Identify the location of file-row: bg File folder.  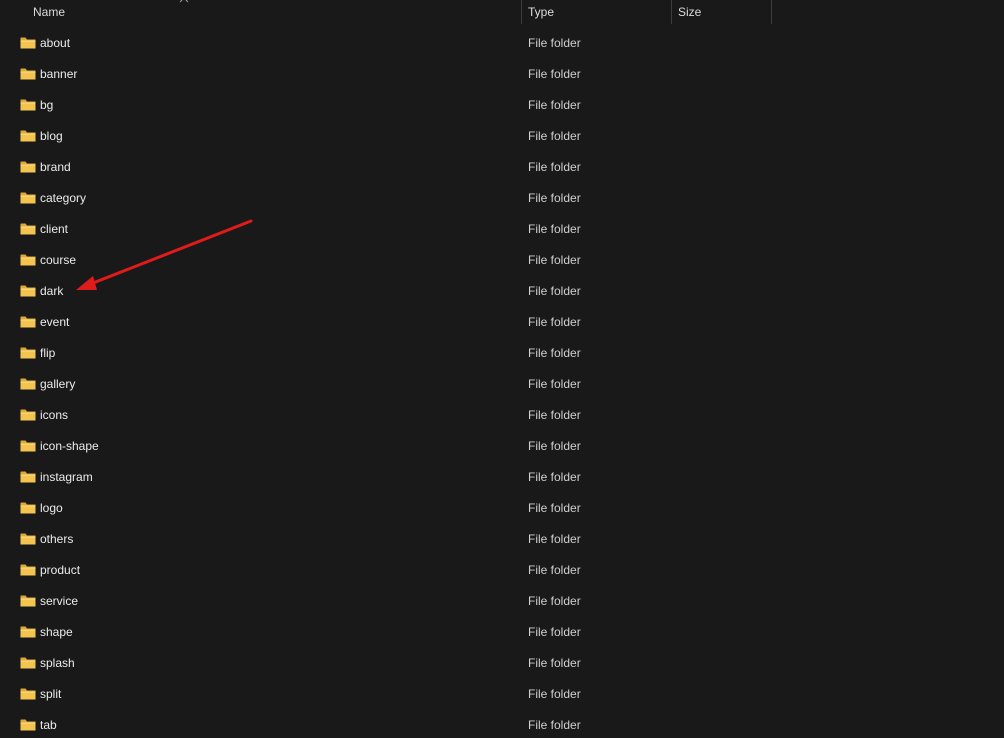
(502, 105).